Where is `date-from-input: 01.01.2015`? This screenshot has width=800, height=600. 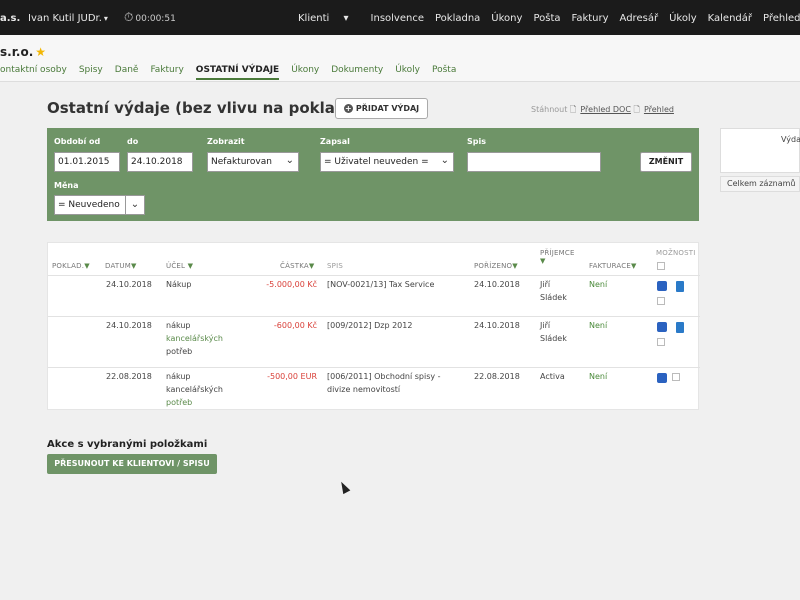 date-from-input: 01.01.2015 is located at coordinates (87, 162).